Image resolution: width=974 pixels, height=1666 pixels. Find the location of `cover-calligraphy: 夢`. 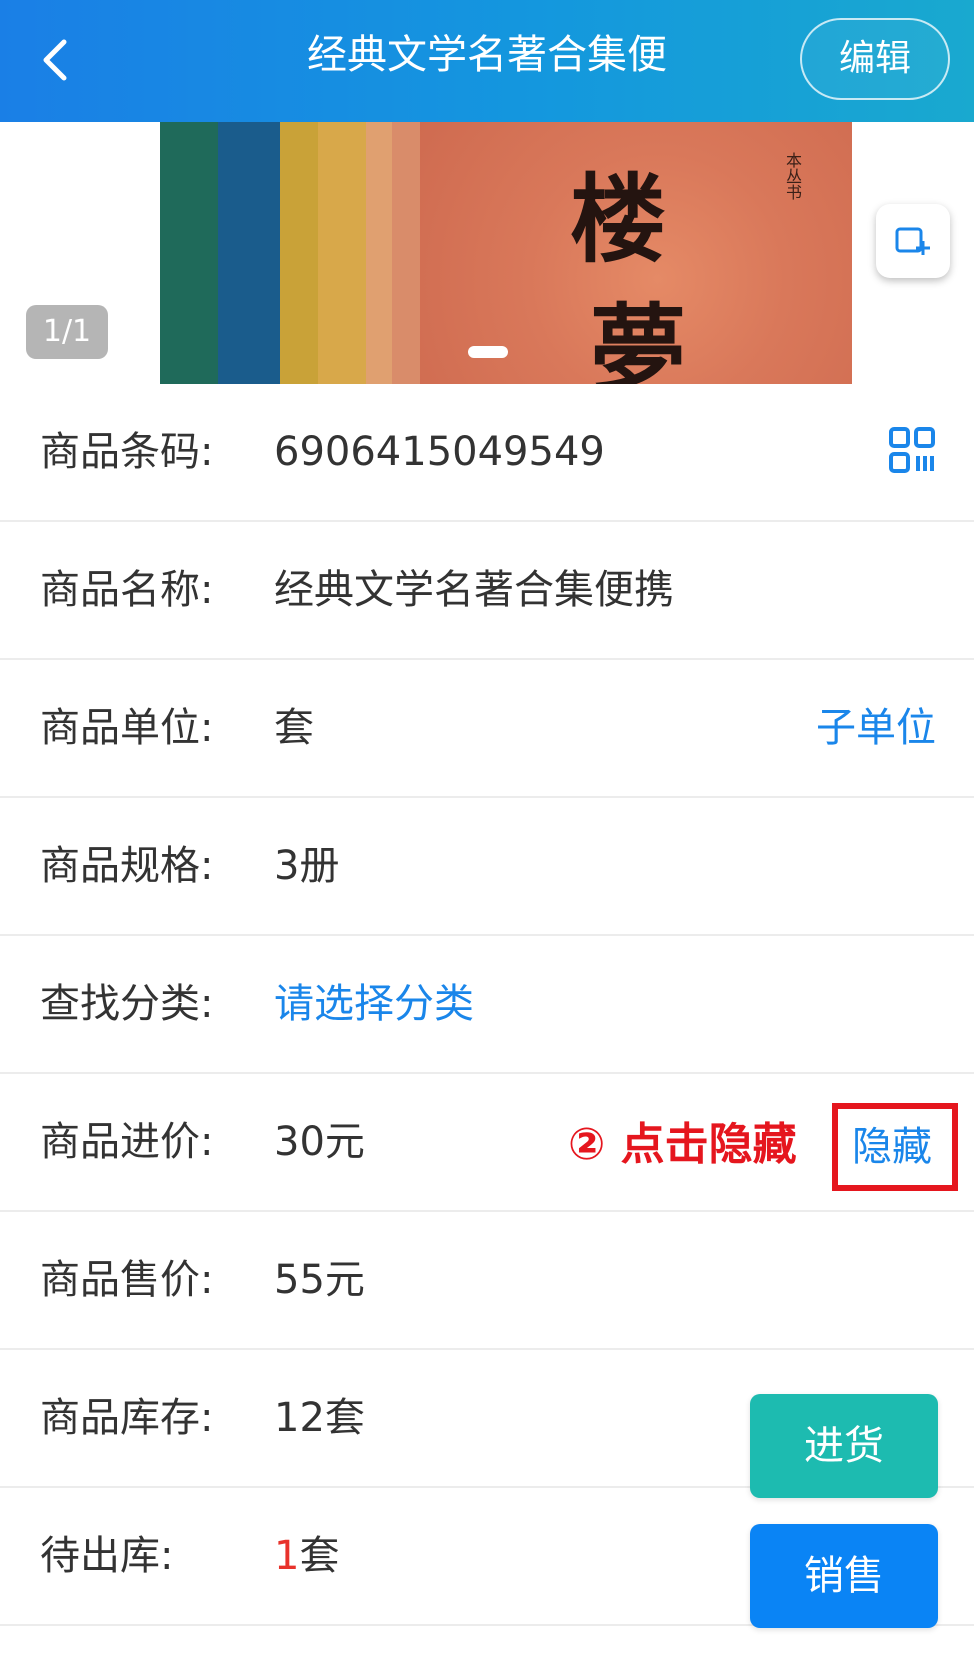

cover-calligraphy: 夢 is located at coordinates (638, 338).